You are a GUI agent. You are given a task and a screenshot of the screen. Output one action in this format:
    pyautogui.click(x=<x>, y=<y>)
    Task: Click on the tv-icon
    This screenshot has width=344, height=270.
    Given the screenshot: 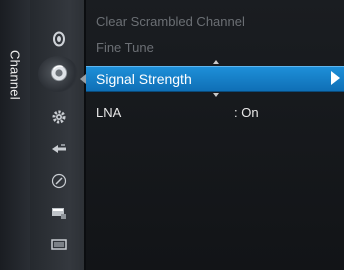 What is the action you would take?
    pyautogui.click(x=59, y=245)
    